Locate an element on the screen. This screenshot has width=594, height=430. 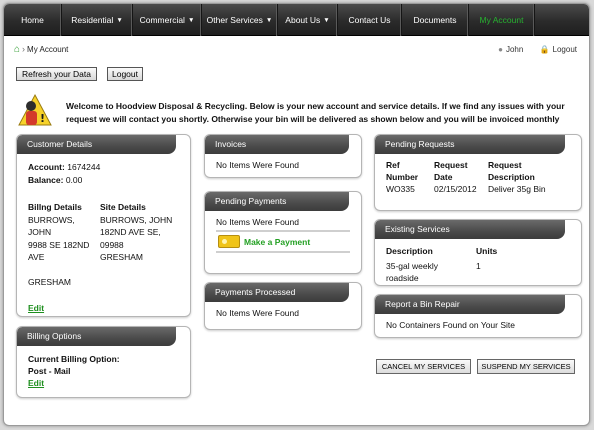
table-cell: WO335 is located at coordinates (400, 189).